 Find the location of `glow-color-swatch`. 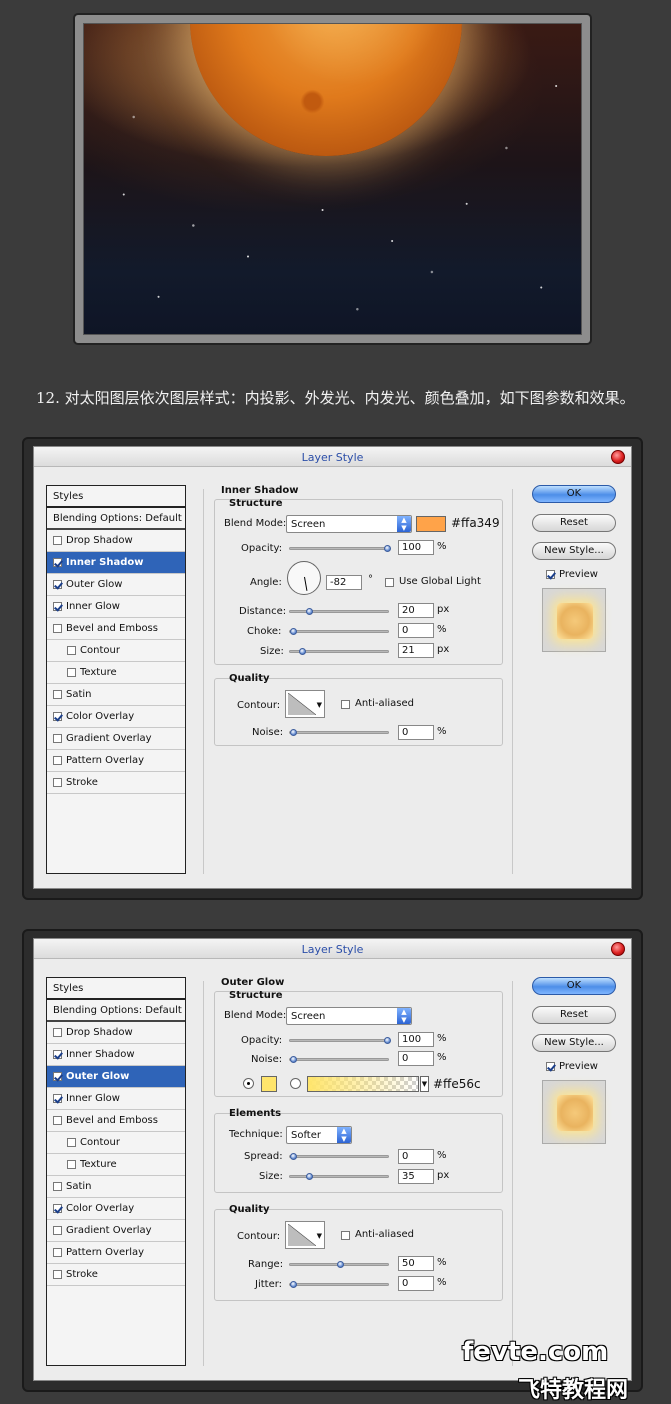

glow-color-swatch is located at coordinates (269, 1084).